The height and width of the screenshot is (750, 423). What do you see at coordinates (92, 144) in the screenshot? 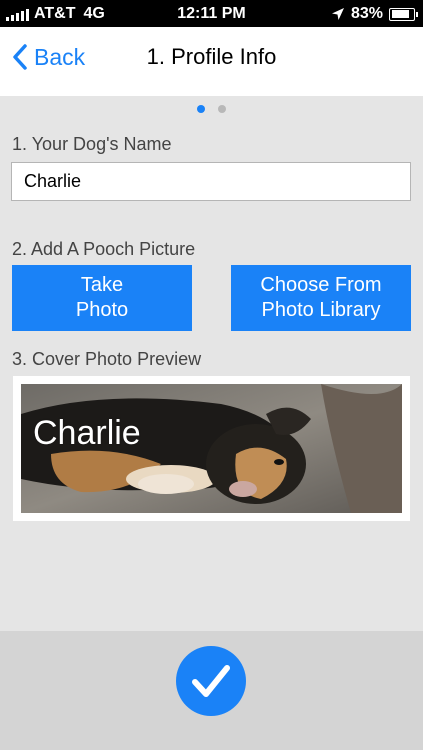
I see `dog-name-label: 1. Your Dog's Name` at bounding box center [92, 144].